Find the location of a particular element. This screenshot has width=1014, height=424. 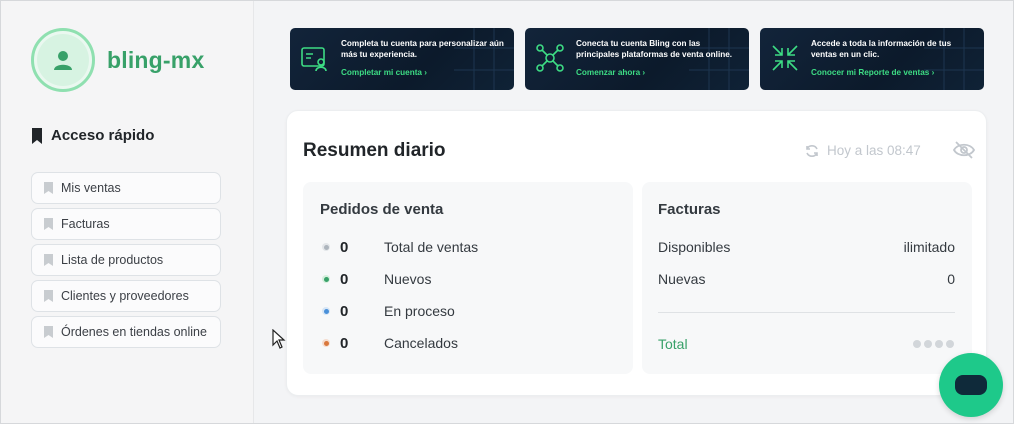

chat-button is located at coordinates (971, 385).